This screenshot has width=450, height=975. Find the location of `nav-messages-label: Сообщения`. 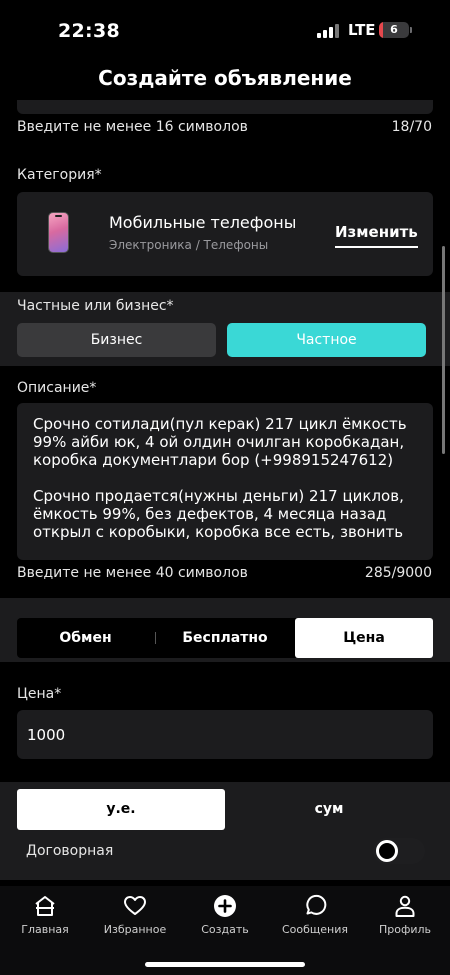

nav-messages-label: Сообщения is located at coordinates (314, 929).